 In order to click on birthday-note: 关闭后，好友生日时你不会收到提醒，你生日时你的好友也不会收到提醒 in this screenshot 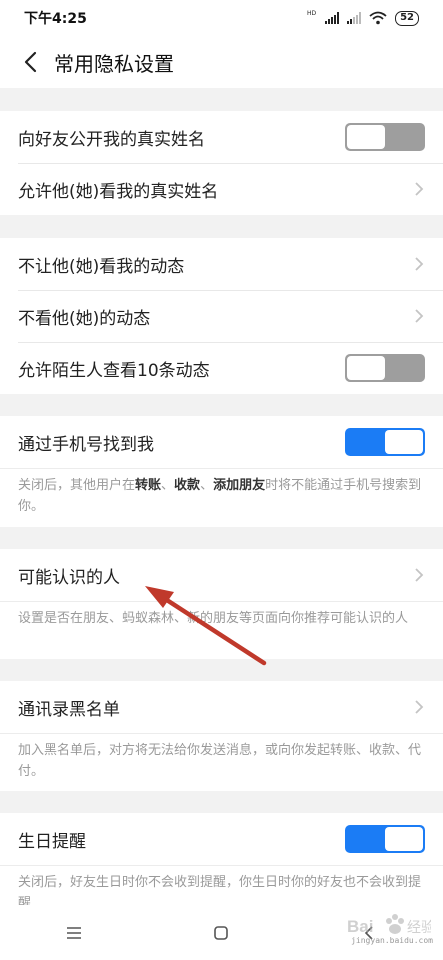, I will do `click(221, 885)`.